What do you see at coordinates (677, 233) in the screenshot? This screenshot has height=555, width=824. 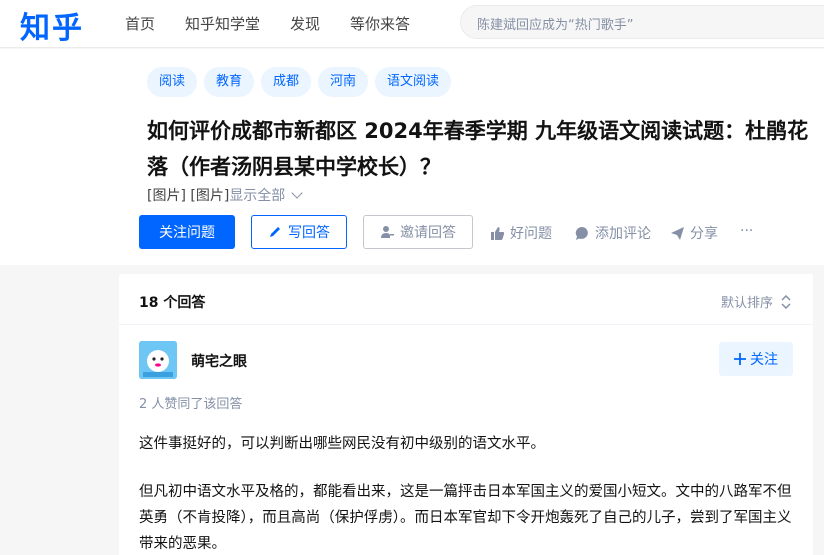 I see `share-icon` at bounding box center [677, 233].